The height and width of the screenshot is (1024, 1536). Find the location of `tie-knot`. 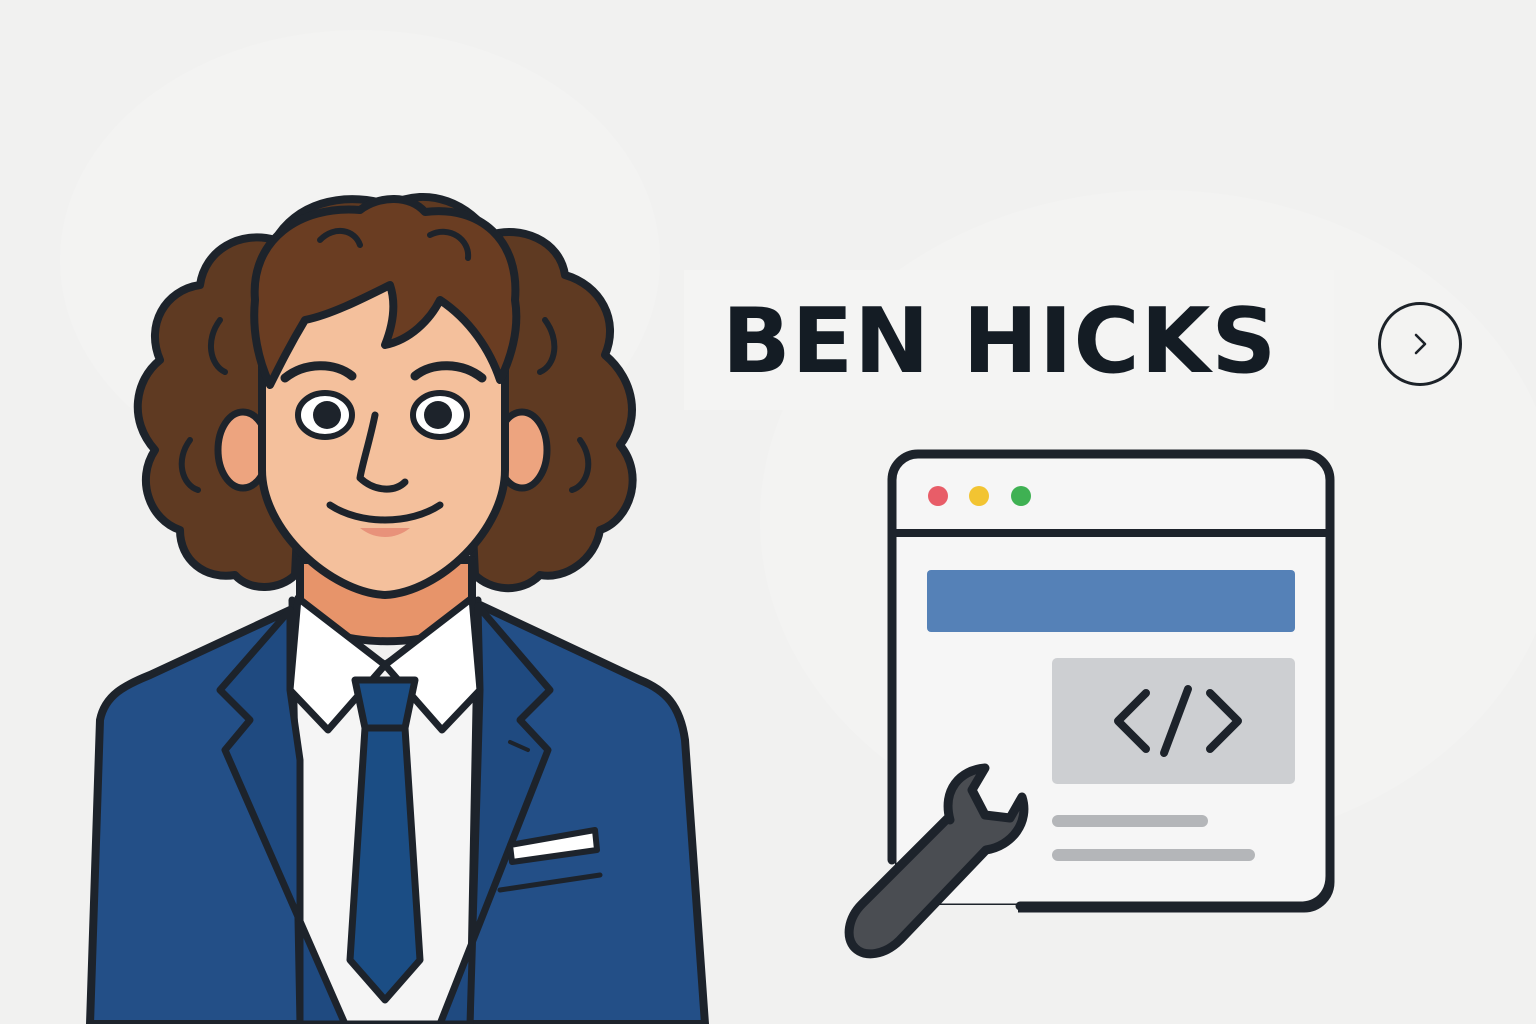

tie-knot is located at coordinates (385, 704).